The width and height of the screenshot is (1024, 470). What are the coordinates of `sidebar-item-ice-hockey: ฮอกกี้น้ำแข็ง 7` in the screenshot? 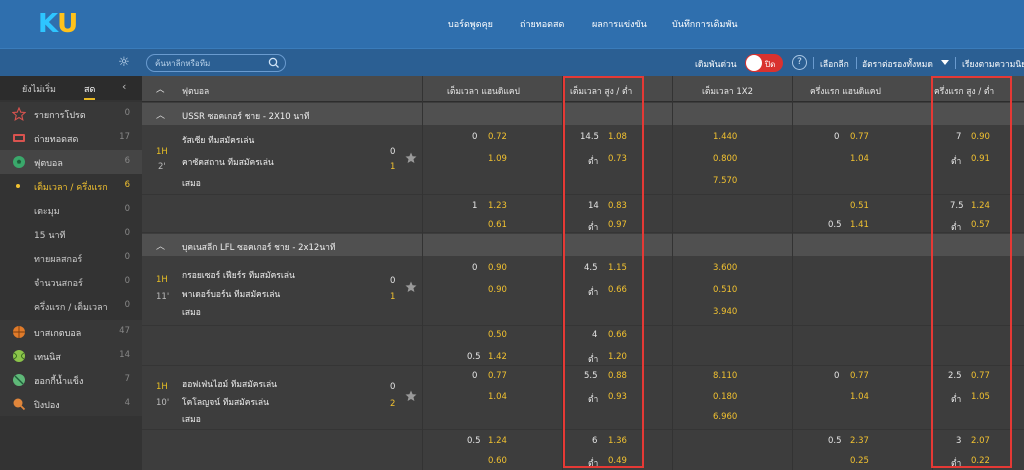 It's located at (71, 380).